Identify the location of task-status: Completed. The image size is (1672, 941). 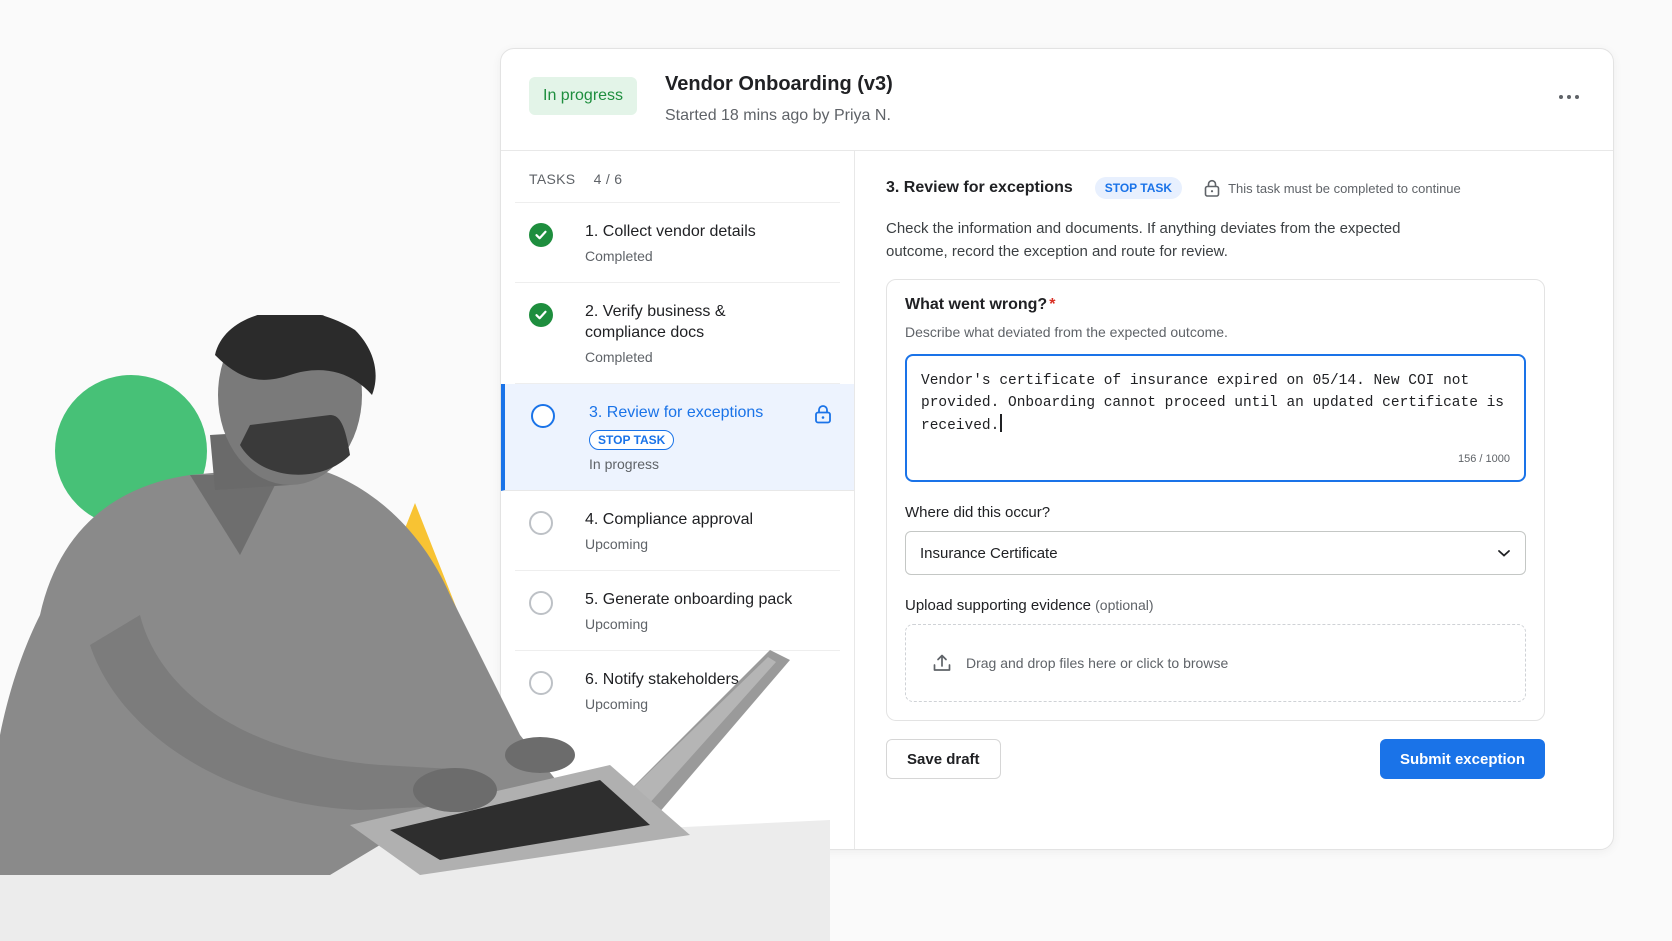
(619, 256).